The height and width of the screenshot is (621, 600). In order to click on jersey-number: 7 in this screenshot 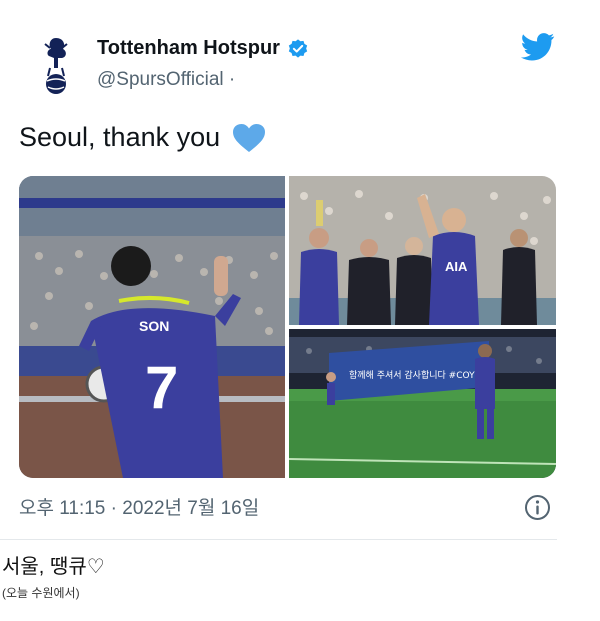, I will do `click(161, 387)`.